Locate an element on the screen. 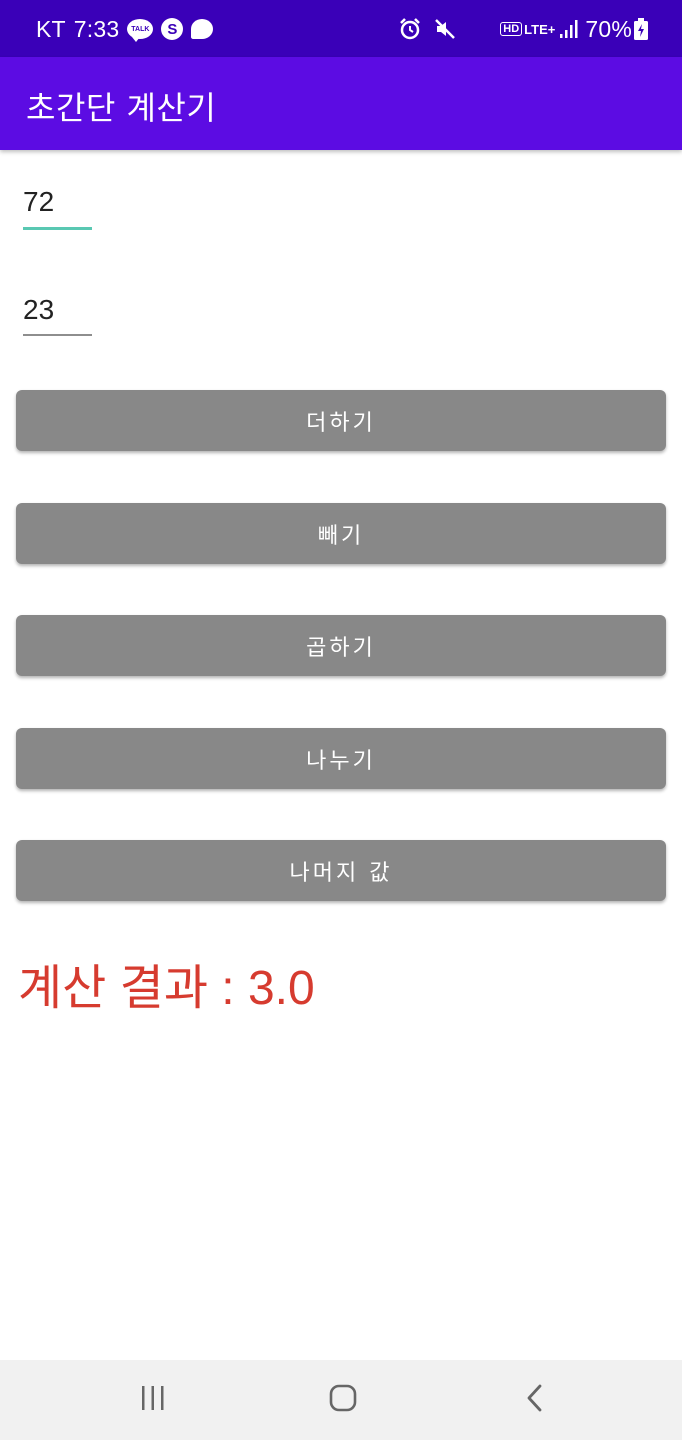 Image resolution: width=682 pixels, height=1440 pixels. back-icon is located at coordinates (535, 1400).